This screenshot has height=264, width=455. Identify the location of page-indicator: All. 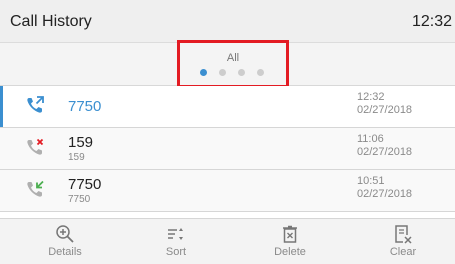
(233, 64).